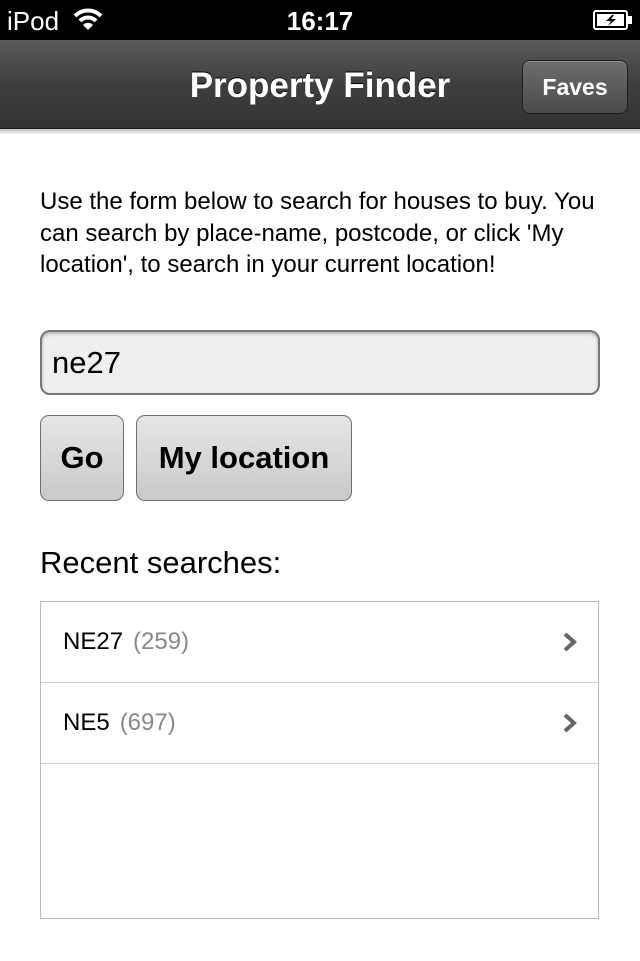  I want to click on recent-searches-heading: Recent searches:, so click(161, 562).